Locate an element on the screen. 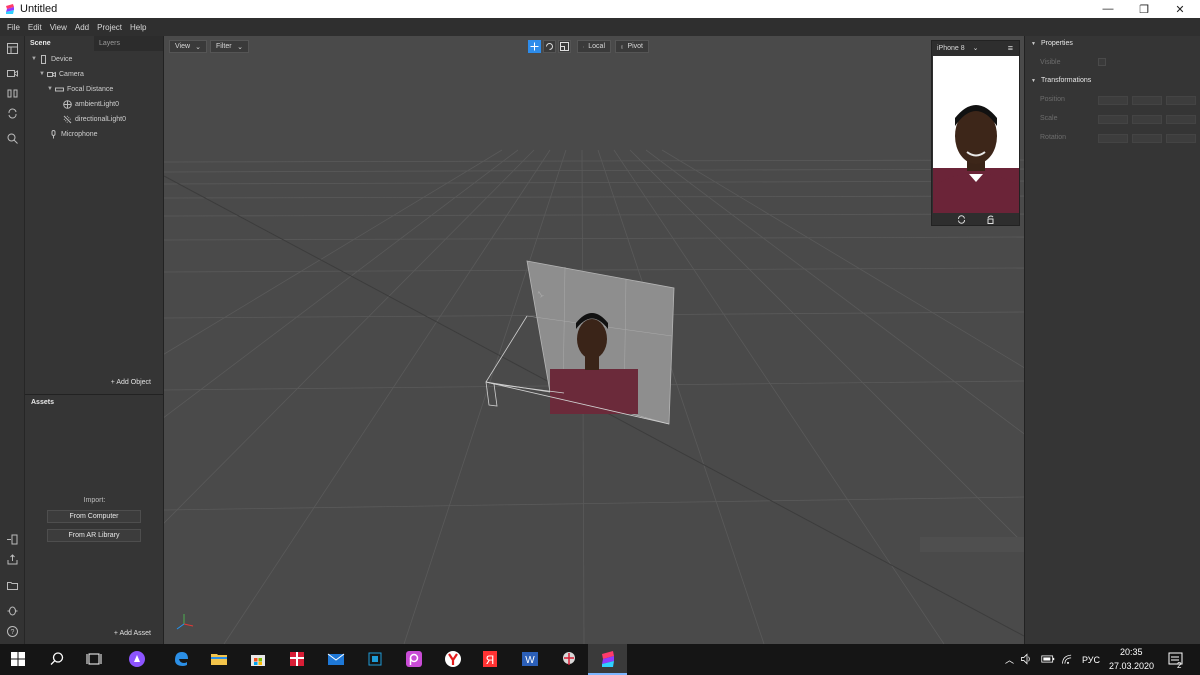 This screenshot has height=675, width=1200. tab-scene: Scene is located at coordinates (59, 43).